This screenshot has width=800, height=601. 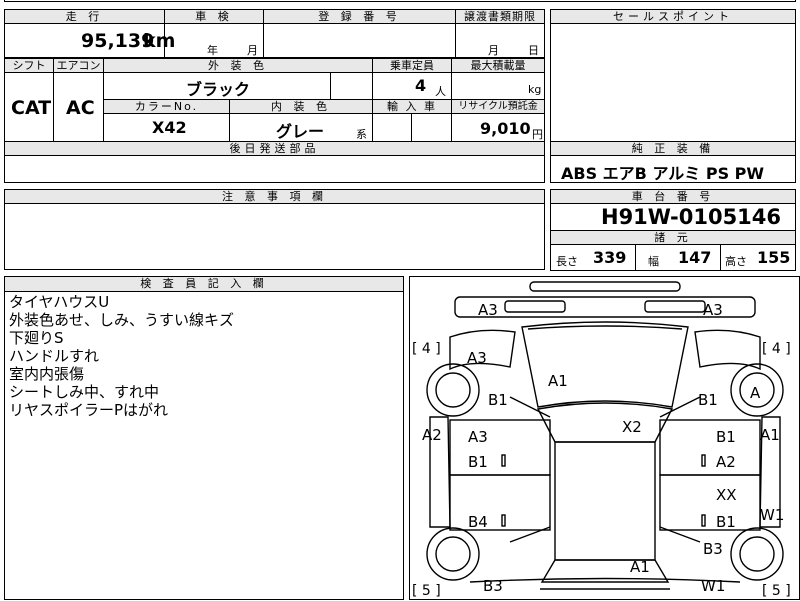 What do you see at coordinates (351, 86) in the screenshot?
I see `exterior-cell-extra` at bounding box center [351, 86].